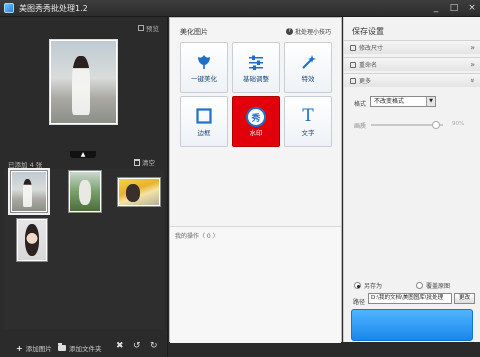 The height and width of the screenshot is (357, 480). I want to click on add-image-button: + 添加图片, so click(34, 348).